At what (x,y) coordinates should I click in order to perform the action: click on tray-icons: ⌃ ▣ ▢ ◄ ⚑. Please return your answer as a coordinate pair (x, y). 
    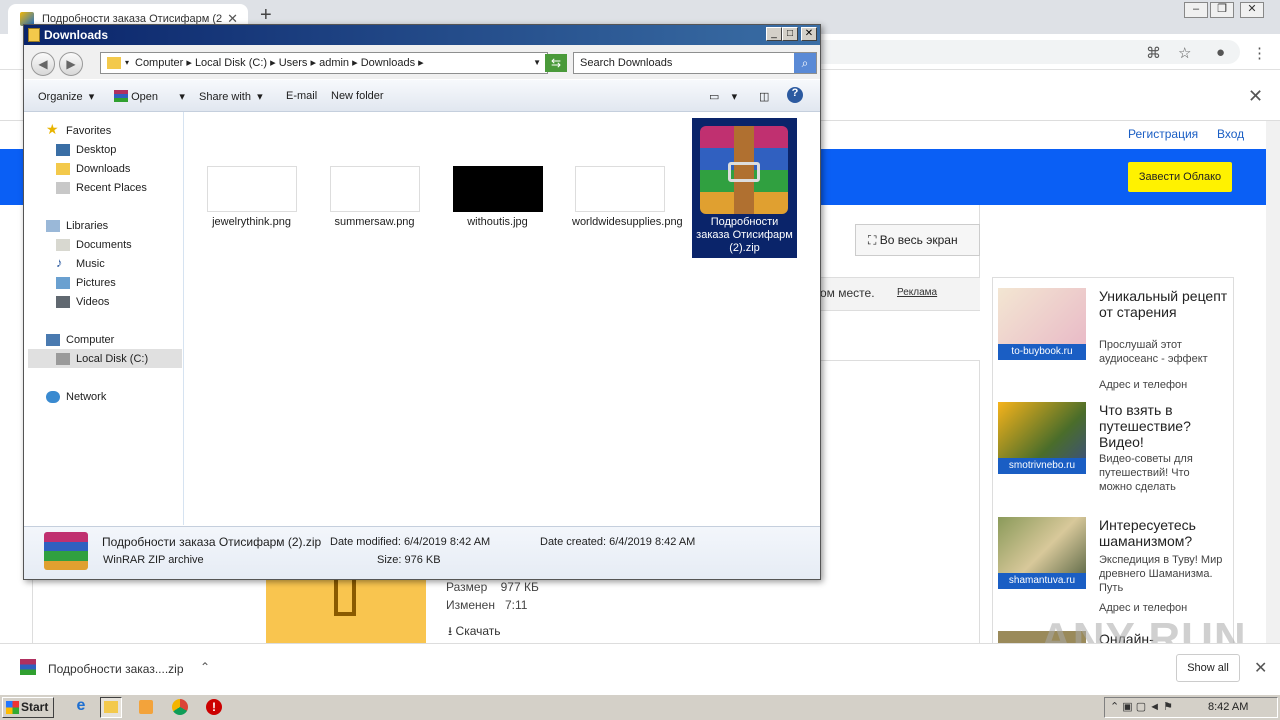
    Looking at the image, I should click on (1141, 706).